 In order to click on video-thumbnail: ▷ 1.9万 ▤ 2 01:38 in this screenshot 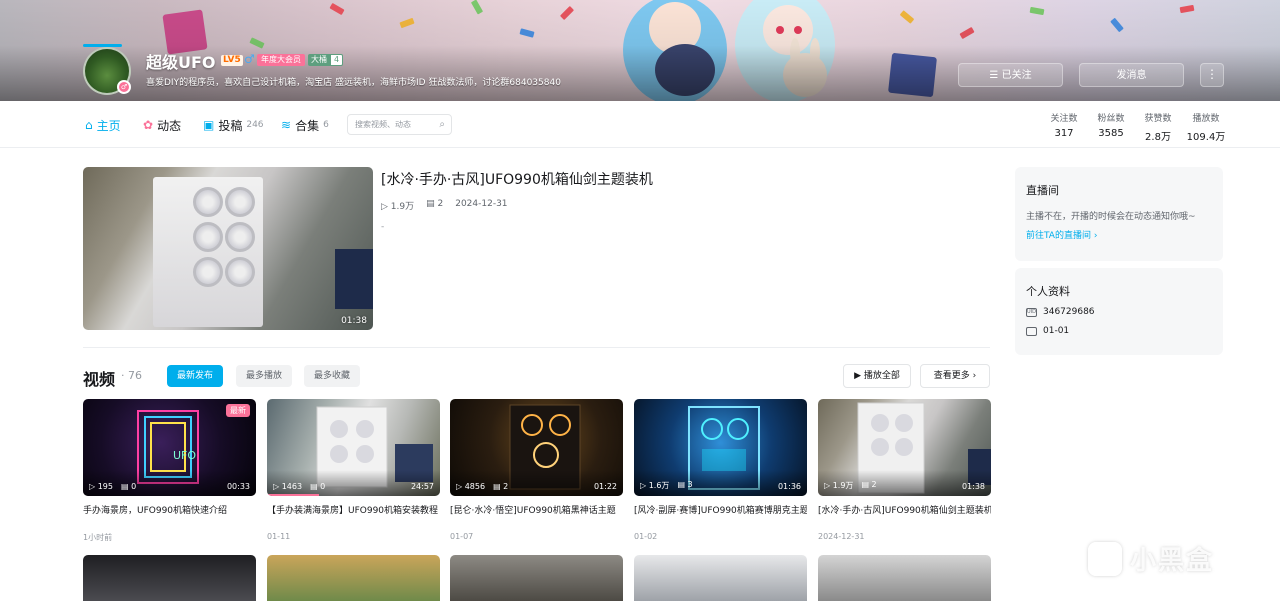, I will do `click(904, 447)`.